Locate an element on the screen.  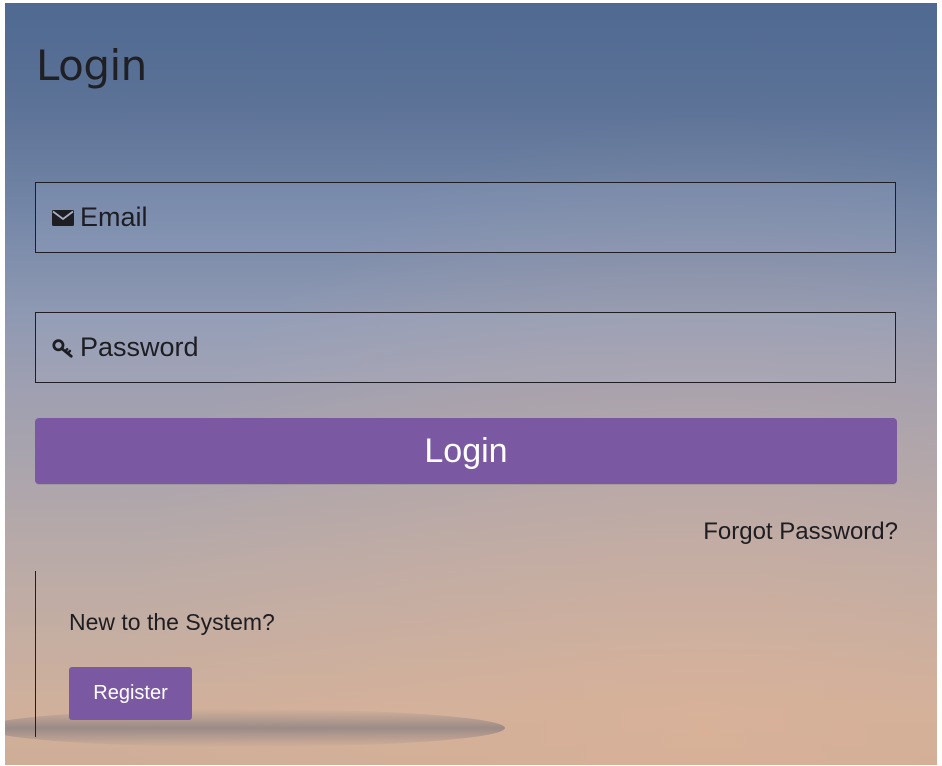
password-field is located at coordinates (465, 347).